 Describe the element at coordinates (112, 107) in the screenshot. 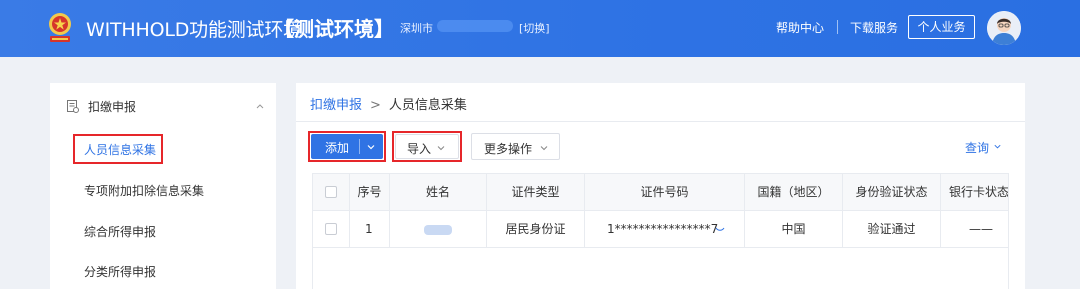

I see `sidebar-group-label: 扣缴申报` at that location.